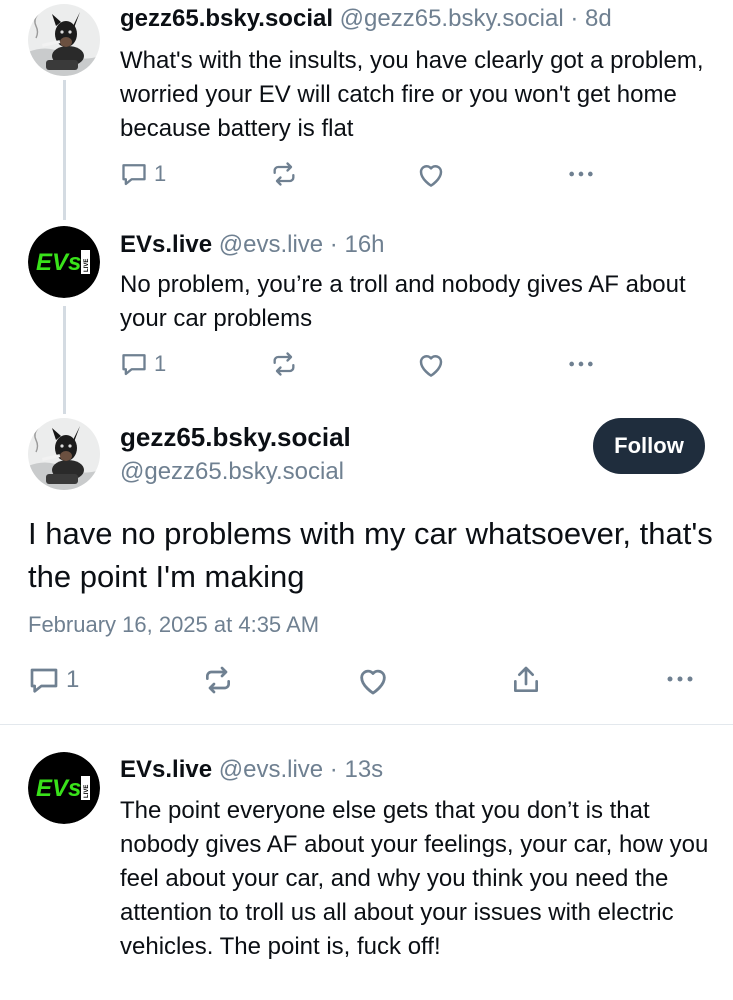 Image resolution: width=733 pixels, height=1000 pixels. What do you see at coordinates (174, 624) in the screenshot?
I see `post-date: February 16, 2025 at 4:35 AM` at bounding box center [174, 624].